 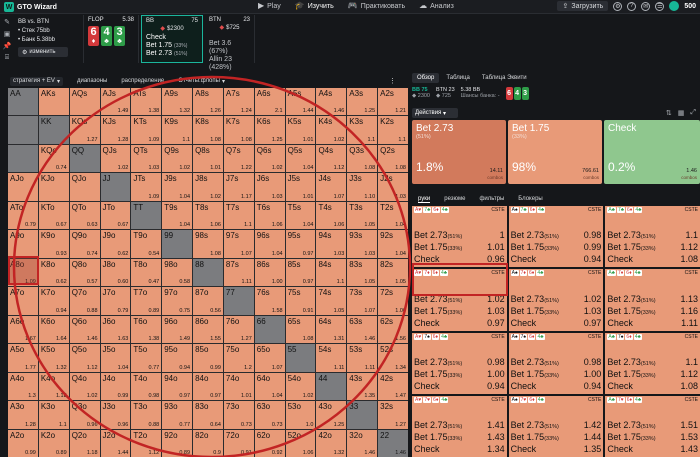 What do you see at coordinates (269, 272) in the screenshot?
I see `hand-cell: 86s 1.00` at bounding box center [269, 272].